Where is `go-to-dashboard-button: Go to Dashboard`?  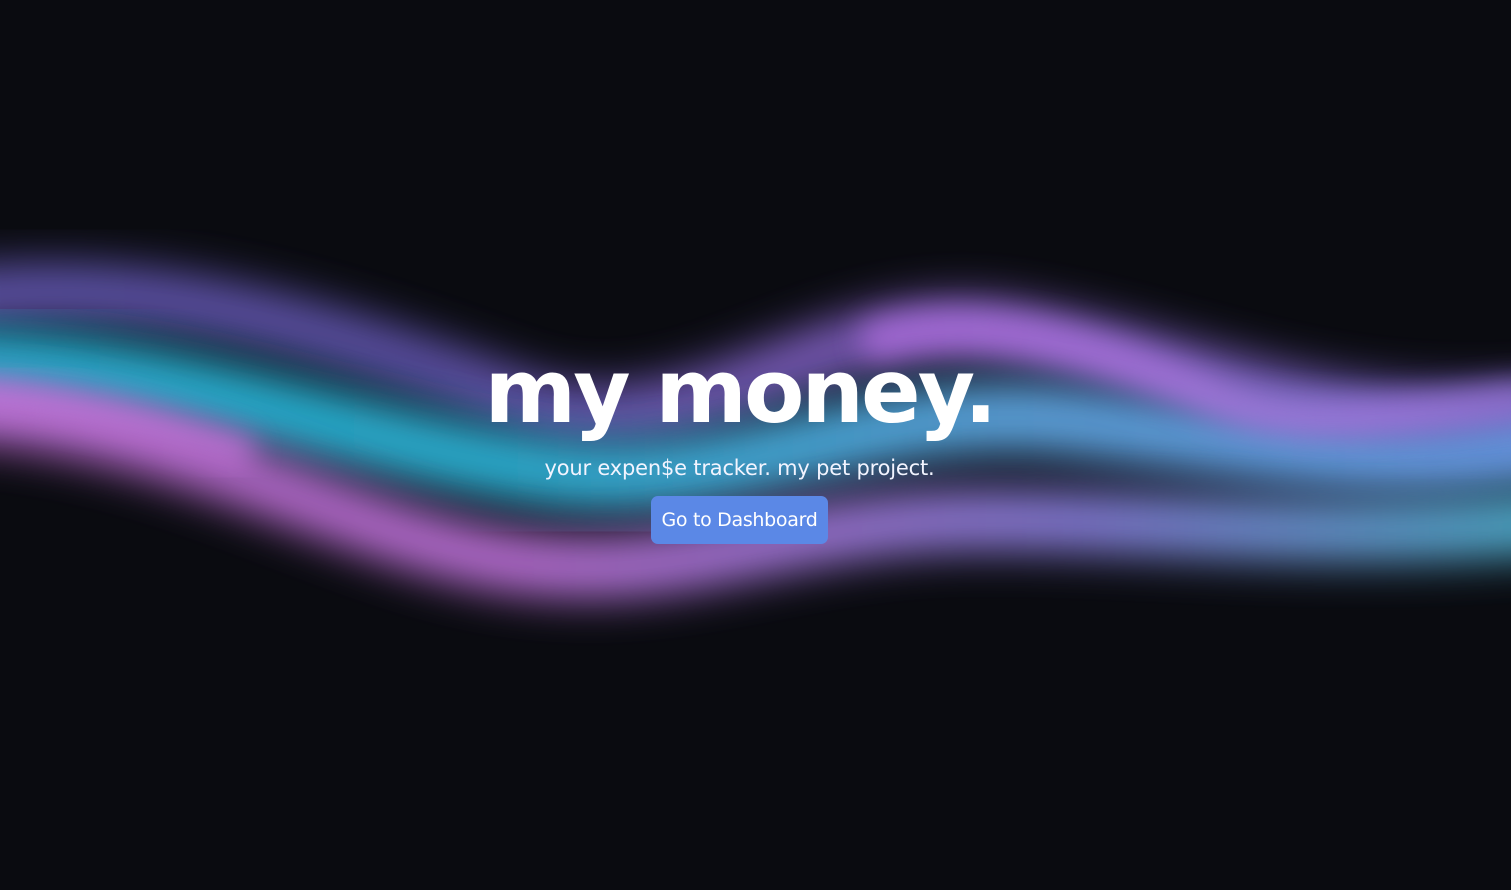 go-to-dashboard-button: Go to Dashboard is located at coordinates (739, 520).